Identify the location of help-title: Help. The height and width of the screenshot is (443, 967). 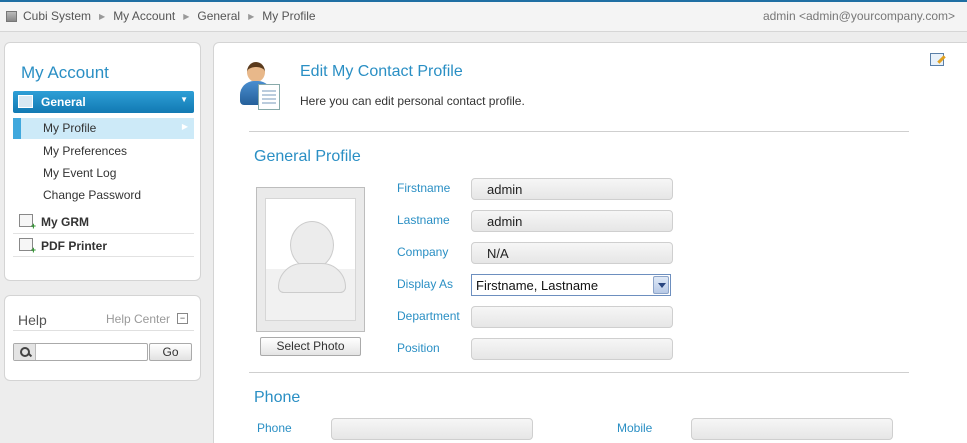
(32, 320).